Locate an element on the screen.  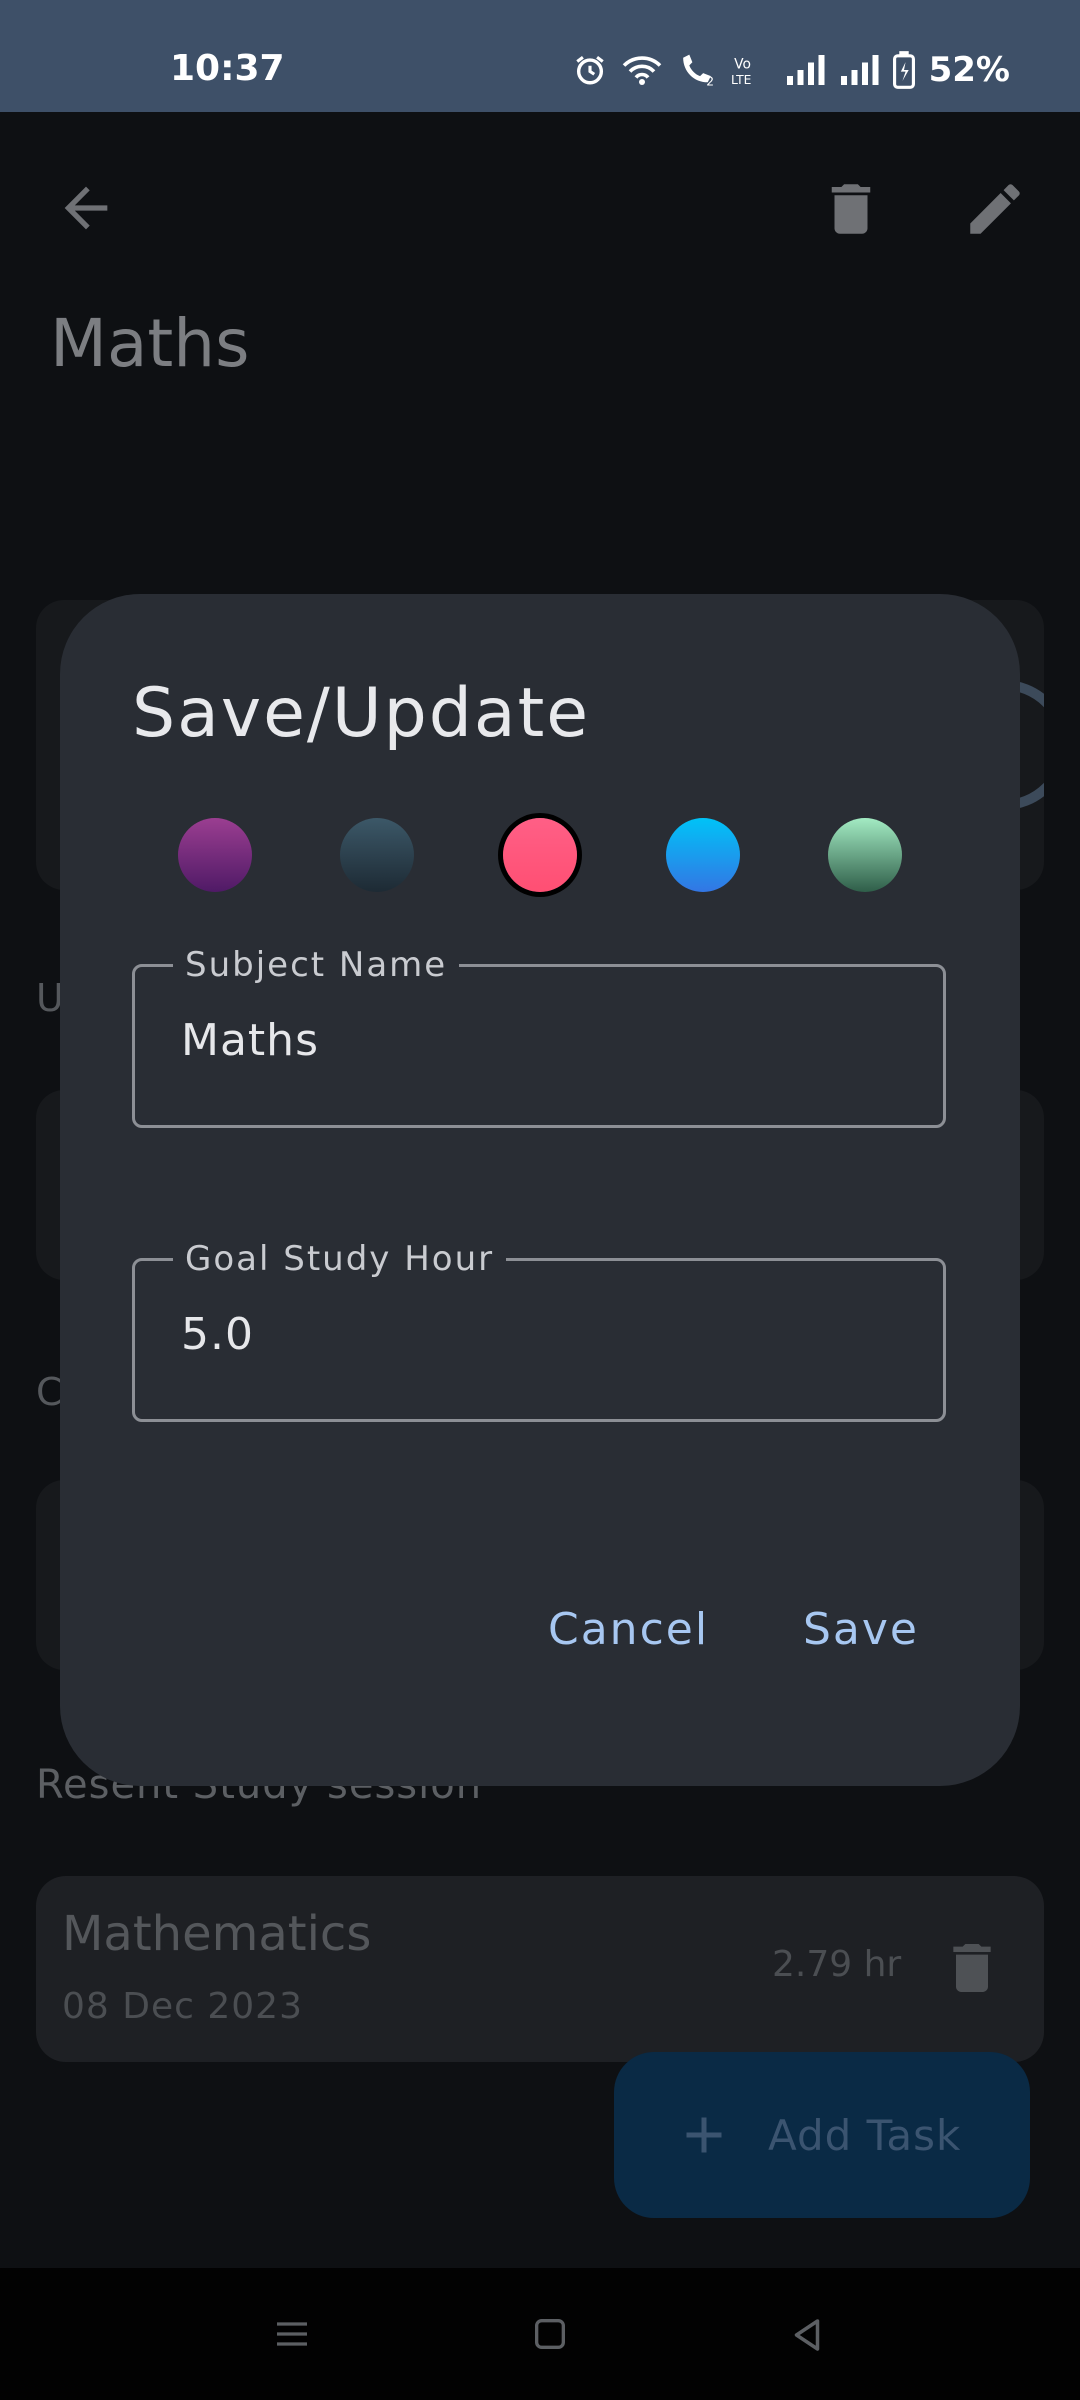
goal-study-hour-input: 5.0 is located at coordinates (217, 1334).